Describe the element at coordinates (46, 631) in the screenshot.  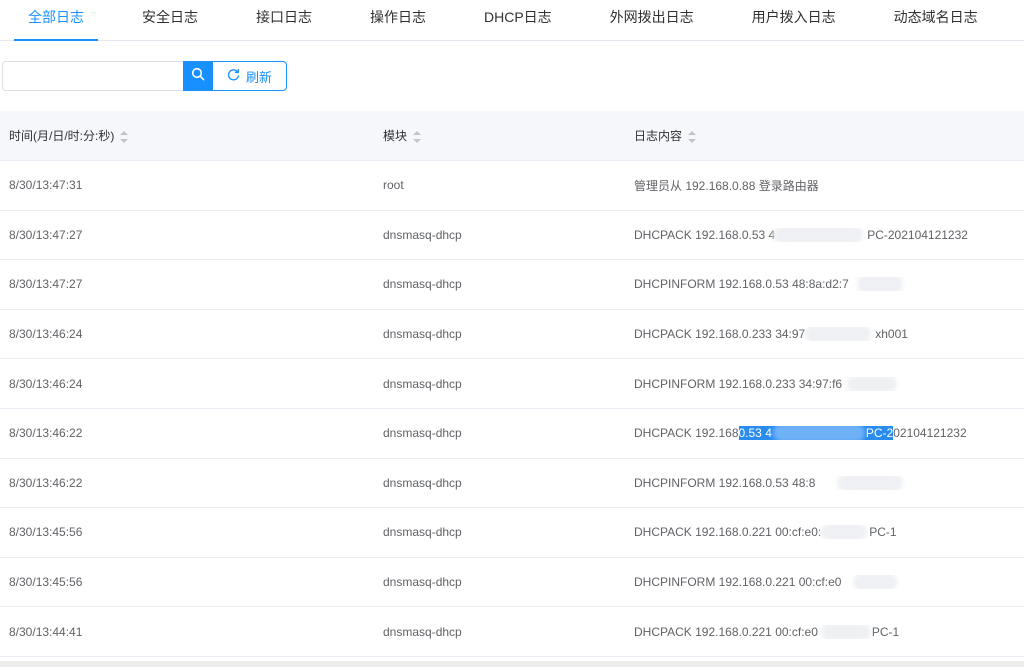
I see `cell-time: 8/30/13:44:41` at that location.